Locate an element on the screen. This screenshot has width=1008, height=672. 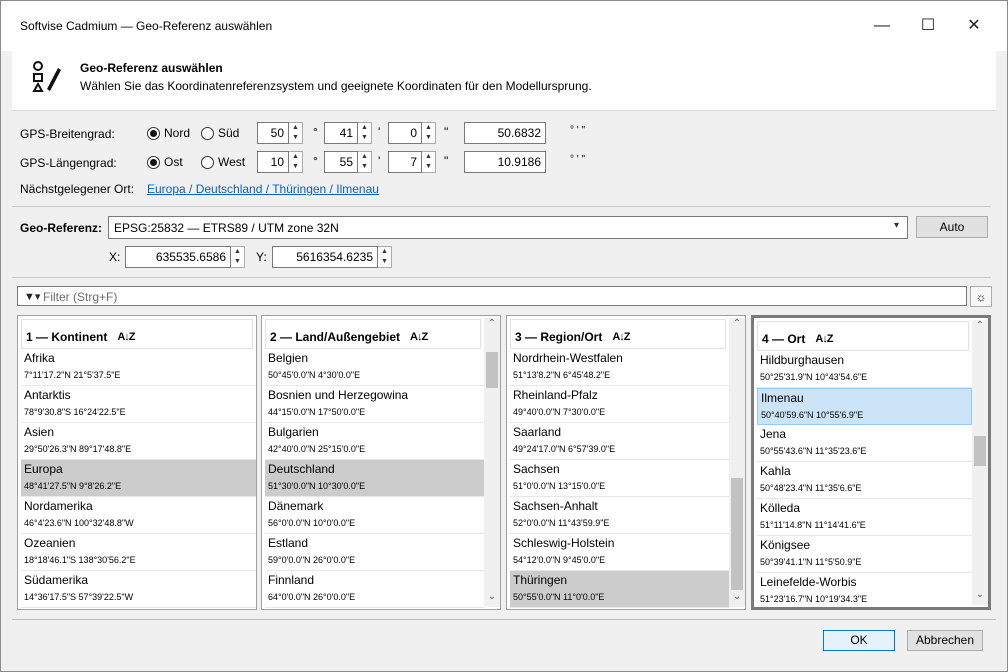
lon-seconds-input: 7 is located at coordinates (405, 162).